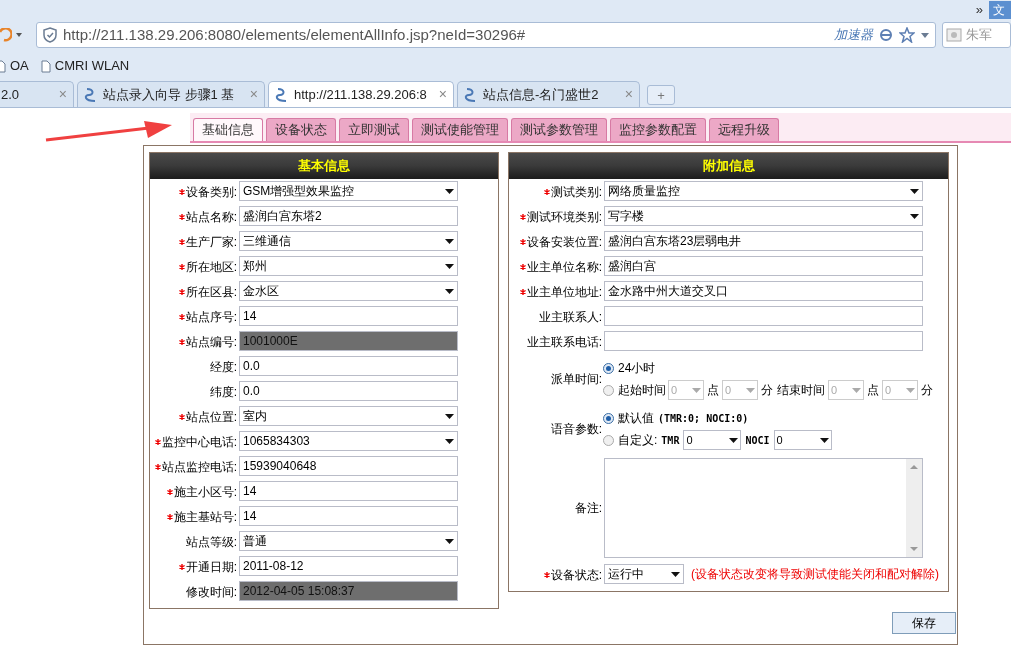  I want to click on select-field: 郑州, so click(348, 266).